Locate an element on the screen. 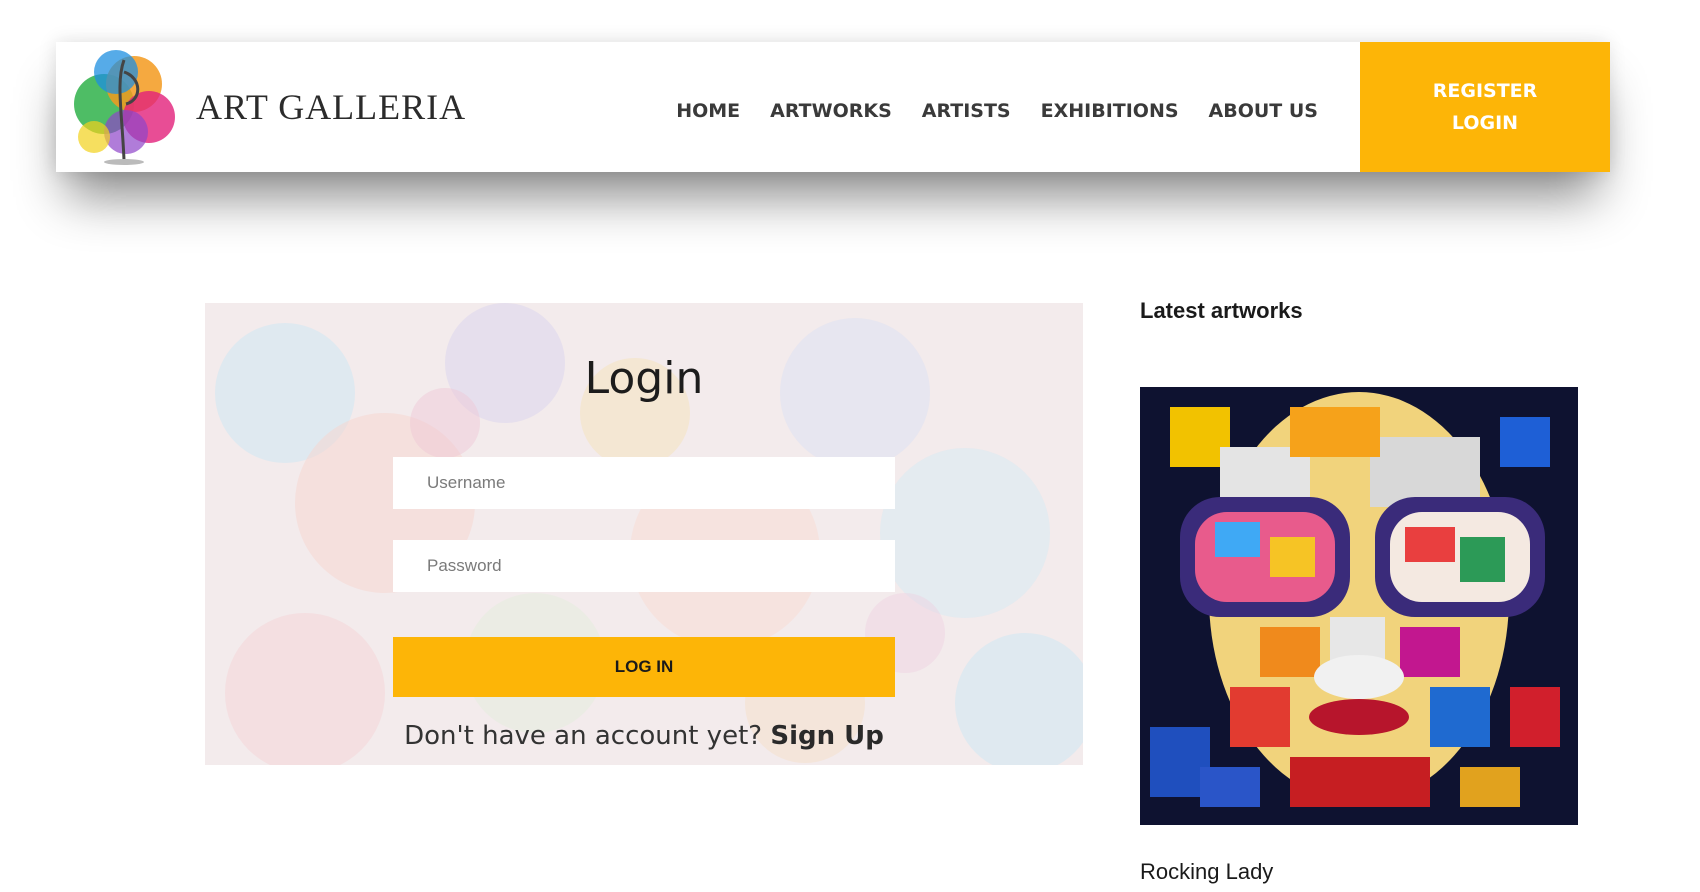 The image size is (1700, 892). nav-artists: ARTISTS is located at coordinates (966, 111).